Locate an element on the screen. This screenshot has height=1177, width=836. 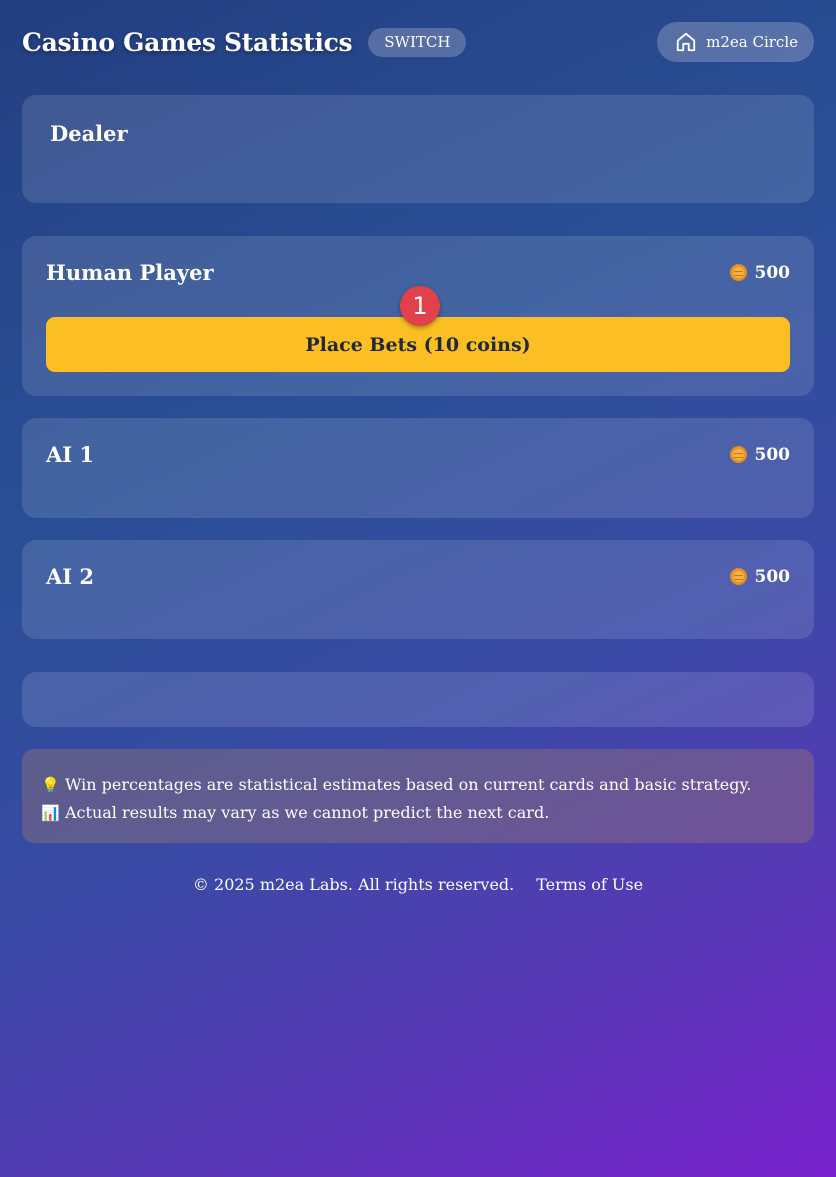
ai2-player-panel: AI 2 500 is located at coordinates (418, 589).